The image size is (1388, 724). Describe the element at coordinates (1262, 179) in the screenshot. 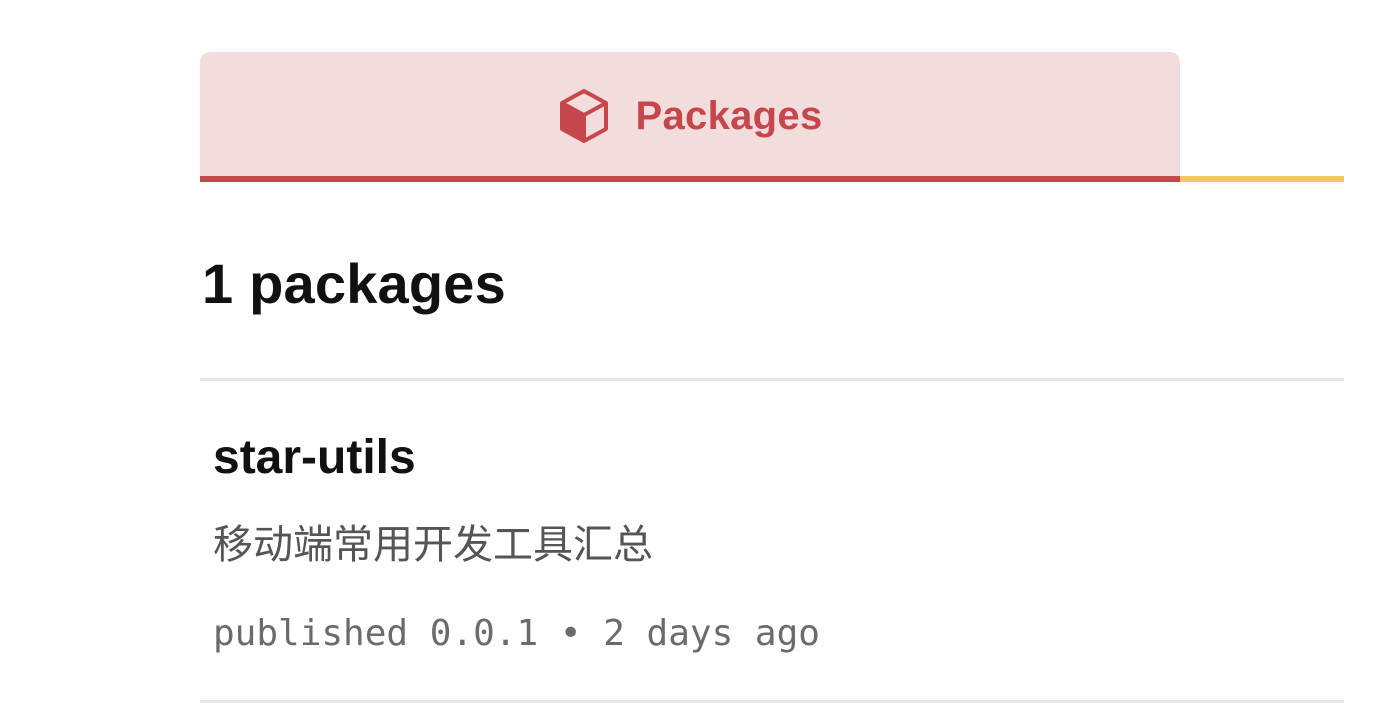

I see `tab-bar-underline` at that location.